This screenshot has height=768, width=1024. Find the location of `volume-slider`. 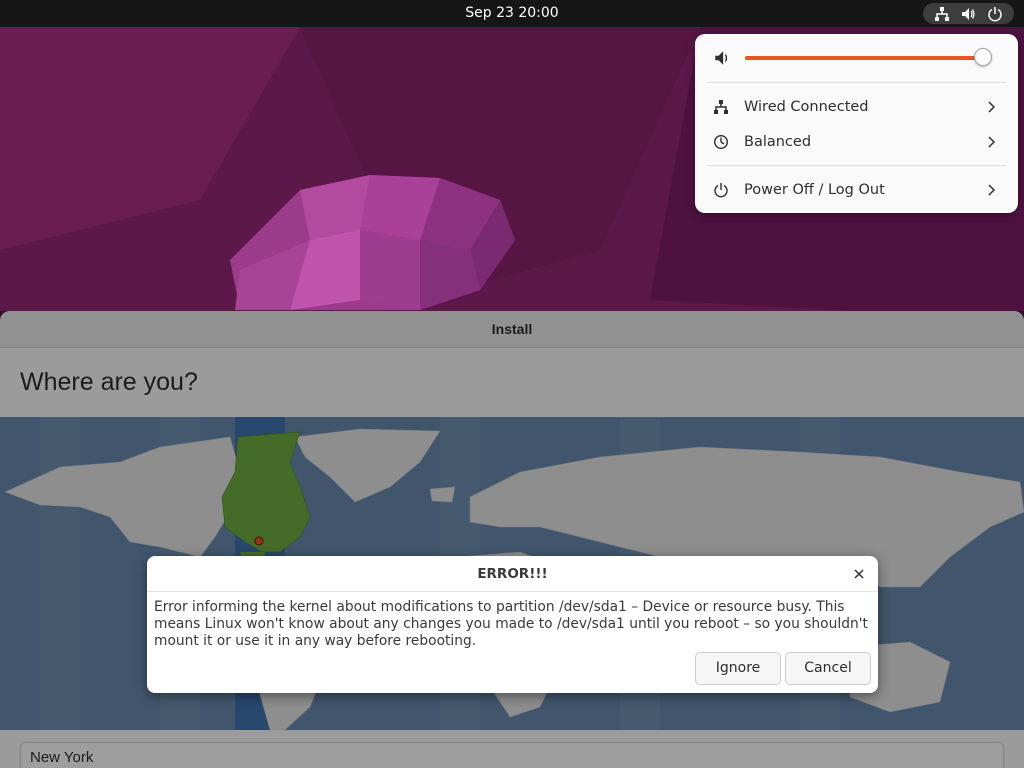

volume-slider is located at coordinates (867, 58).